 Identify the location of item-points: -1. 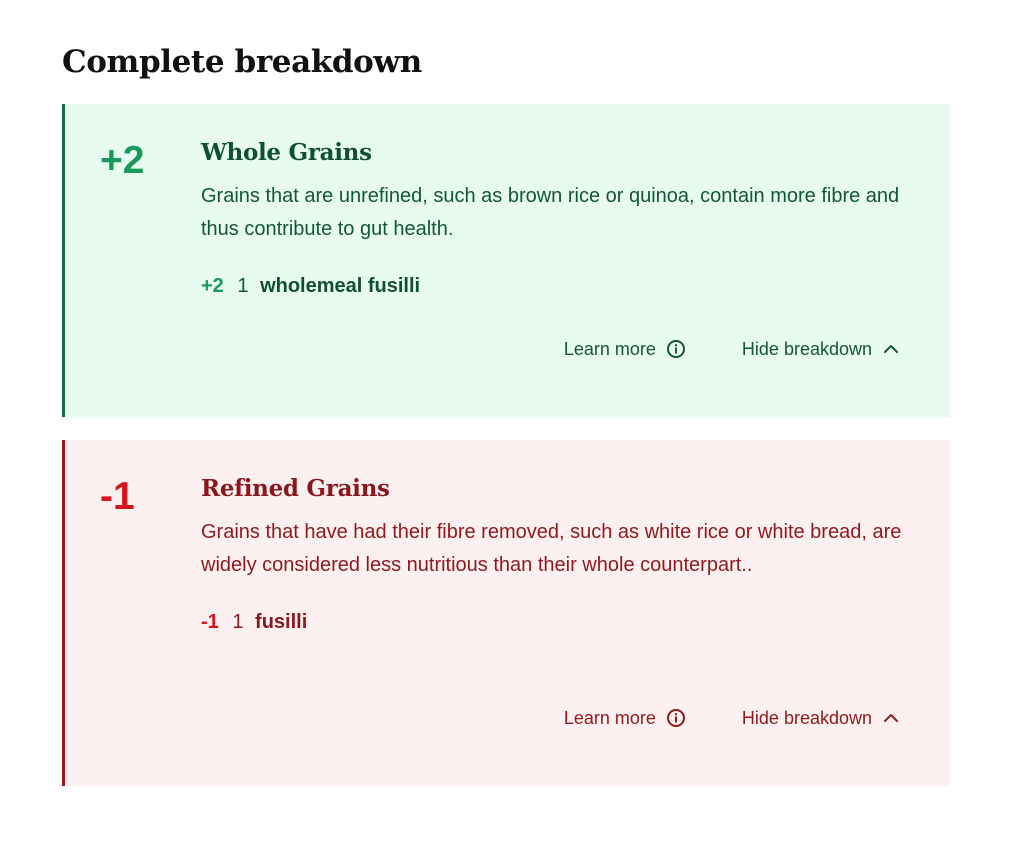
(210, 622).